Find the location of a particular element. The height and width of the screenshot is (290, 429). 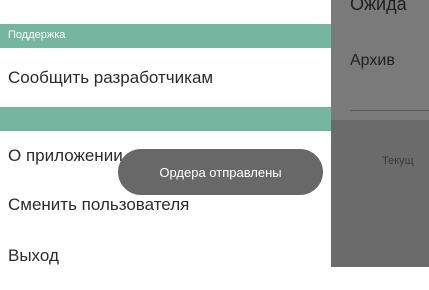

menu-item-exit: Выход is located at coordinates (165, 266).